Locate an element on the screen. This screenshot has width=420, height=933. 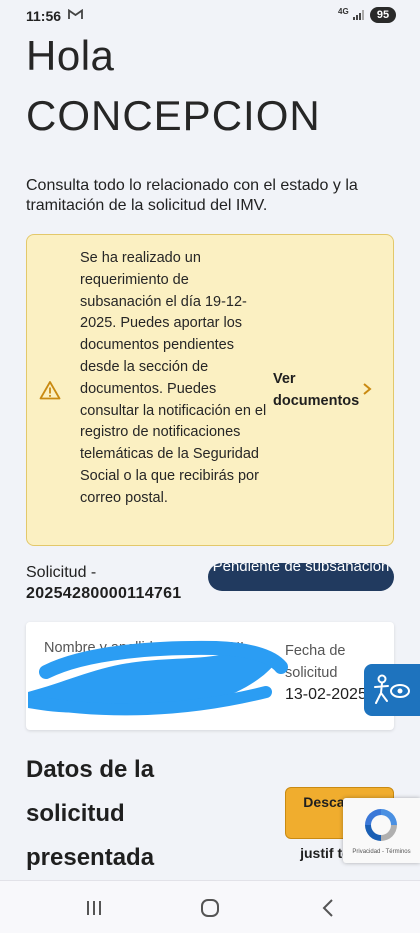
solicitud-number: 20254280000114761 is located at coordinates (104, 593).